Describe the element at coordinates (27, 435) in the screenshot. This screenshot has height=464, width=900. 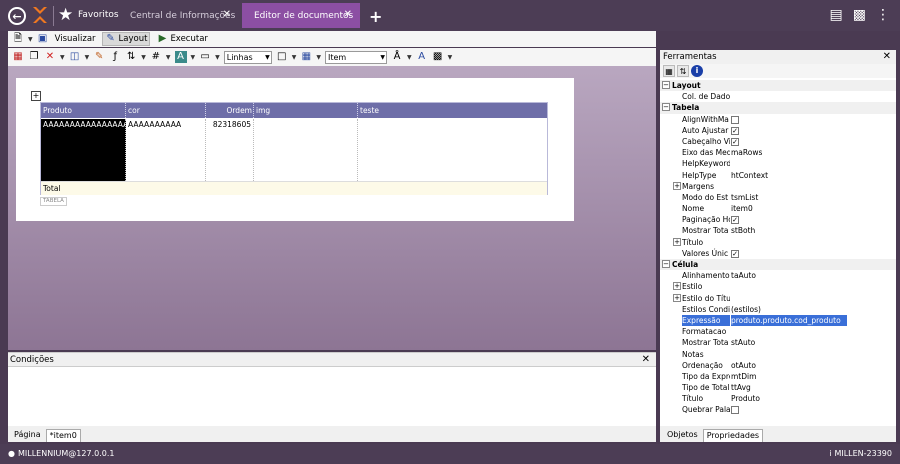
I see `tab-pagina: Página` at that location.